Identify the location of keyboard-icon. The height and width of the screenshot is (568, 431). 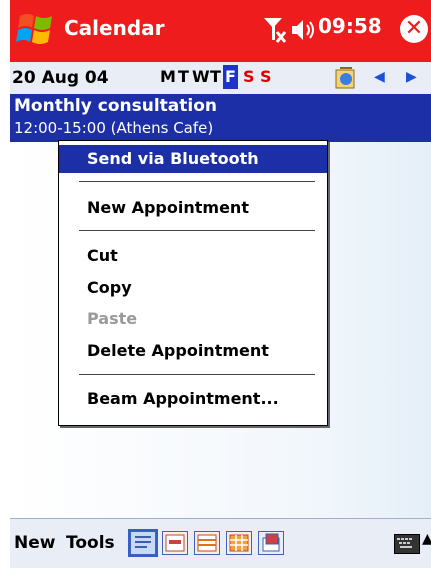
(407, 544).